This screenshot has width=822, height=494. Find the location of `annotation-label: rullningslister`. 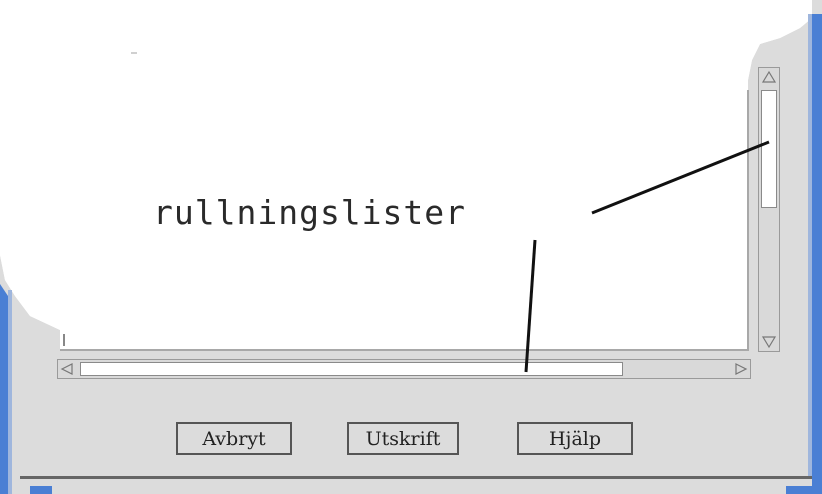

annotation-label: rullningslister is located at coordinates (310, 212).